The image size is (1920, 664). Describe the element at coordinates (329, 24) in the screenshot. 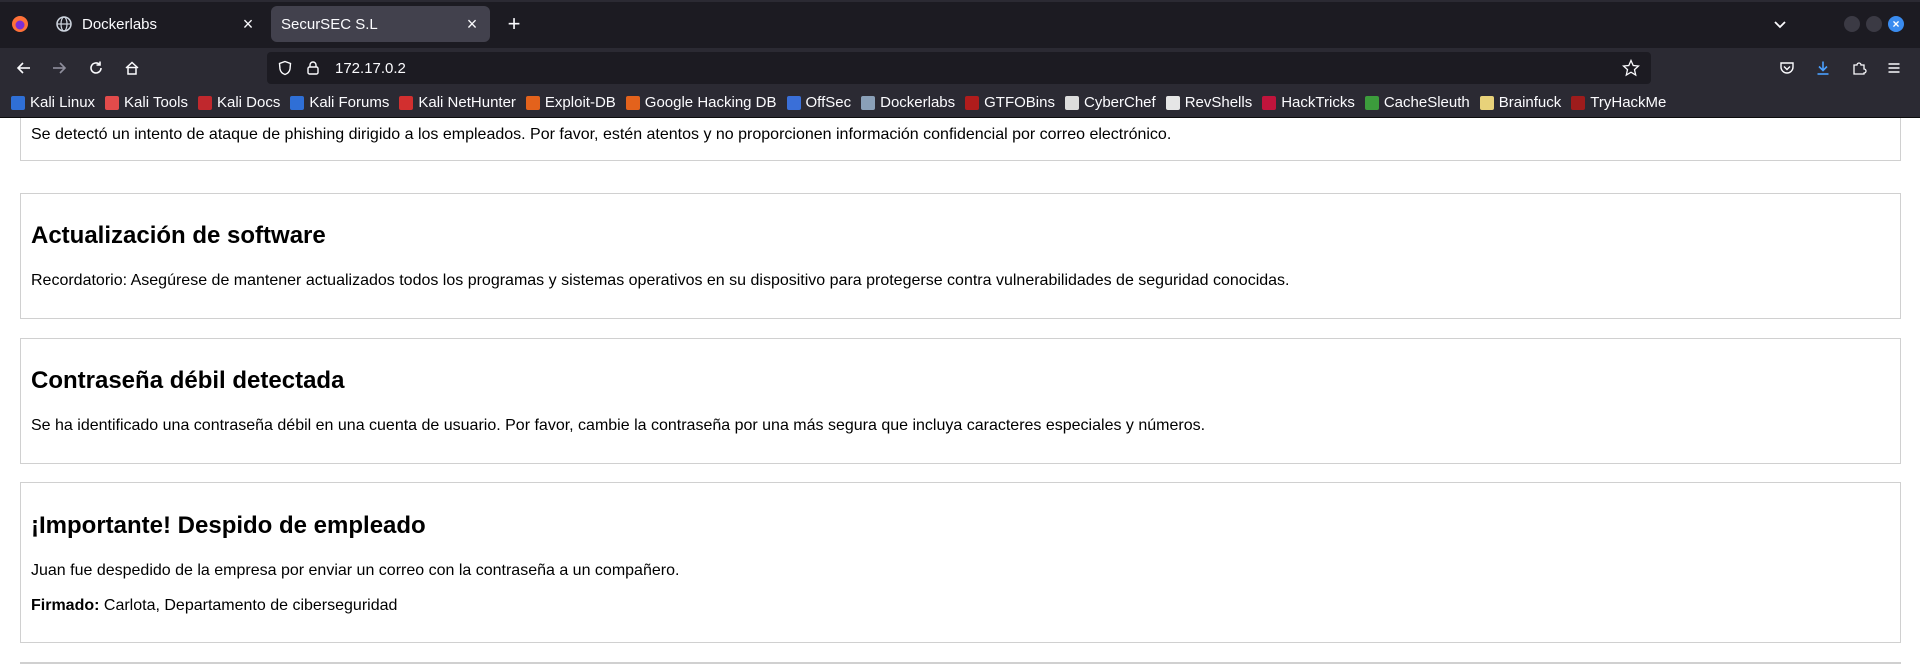

I see `tab-title: SecurSEC S.L` at that location.